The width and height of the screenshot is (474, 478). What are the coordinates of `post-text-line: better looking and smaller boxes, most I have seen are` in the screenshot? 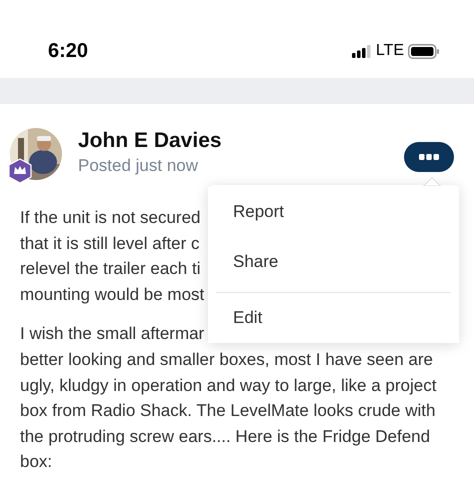 It's located at (226, 359).